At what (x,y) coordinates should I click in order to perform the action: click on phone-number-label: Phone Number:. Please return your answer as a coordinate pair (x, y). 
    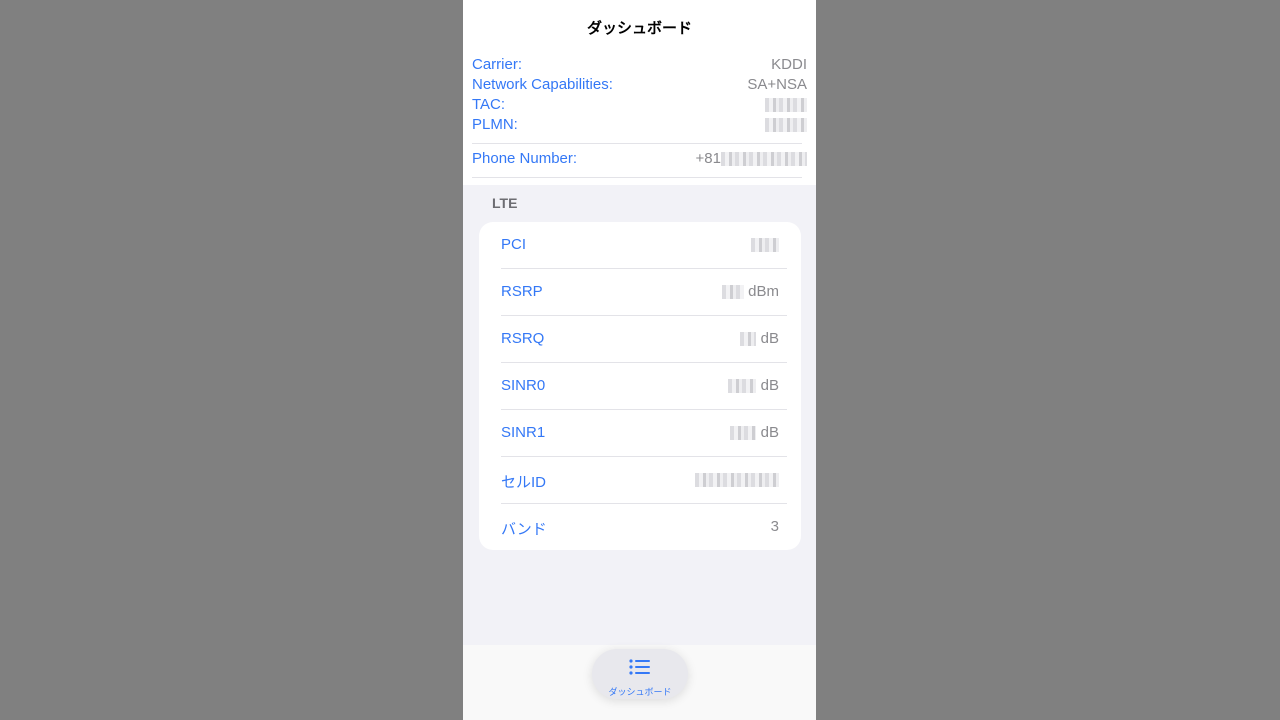
    Looking at the image, I should click on (525, 158).